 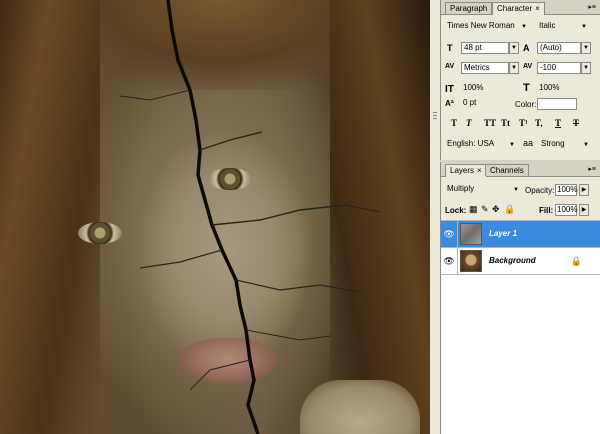 What do you see at coordinates (509, 209) in the screenshot?
I see `lock-all-icon: 🔒` at bounding box center [509, 209].